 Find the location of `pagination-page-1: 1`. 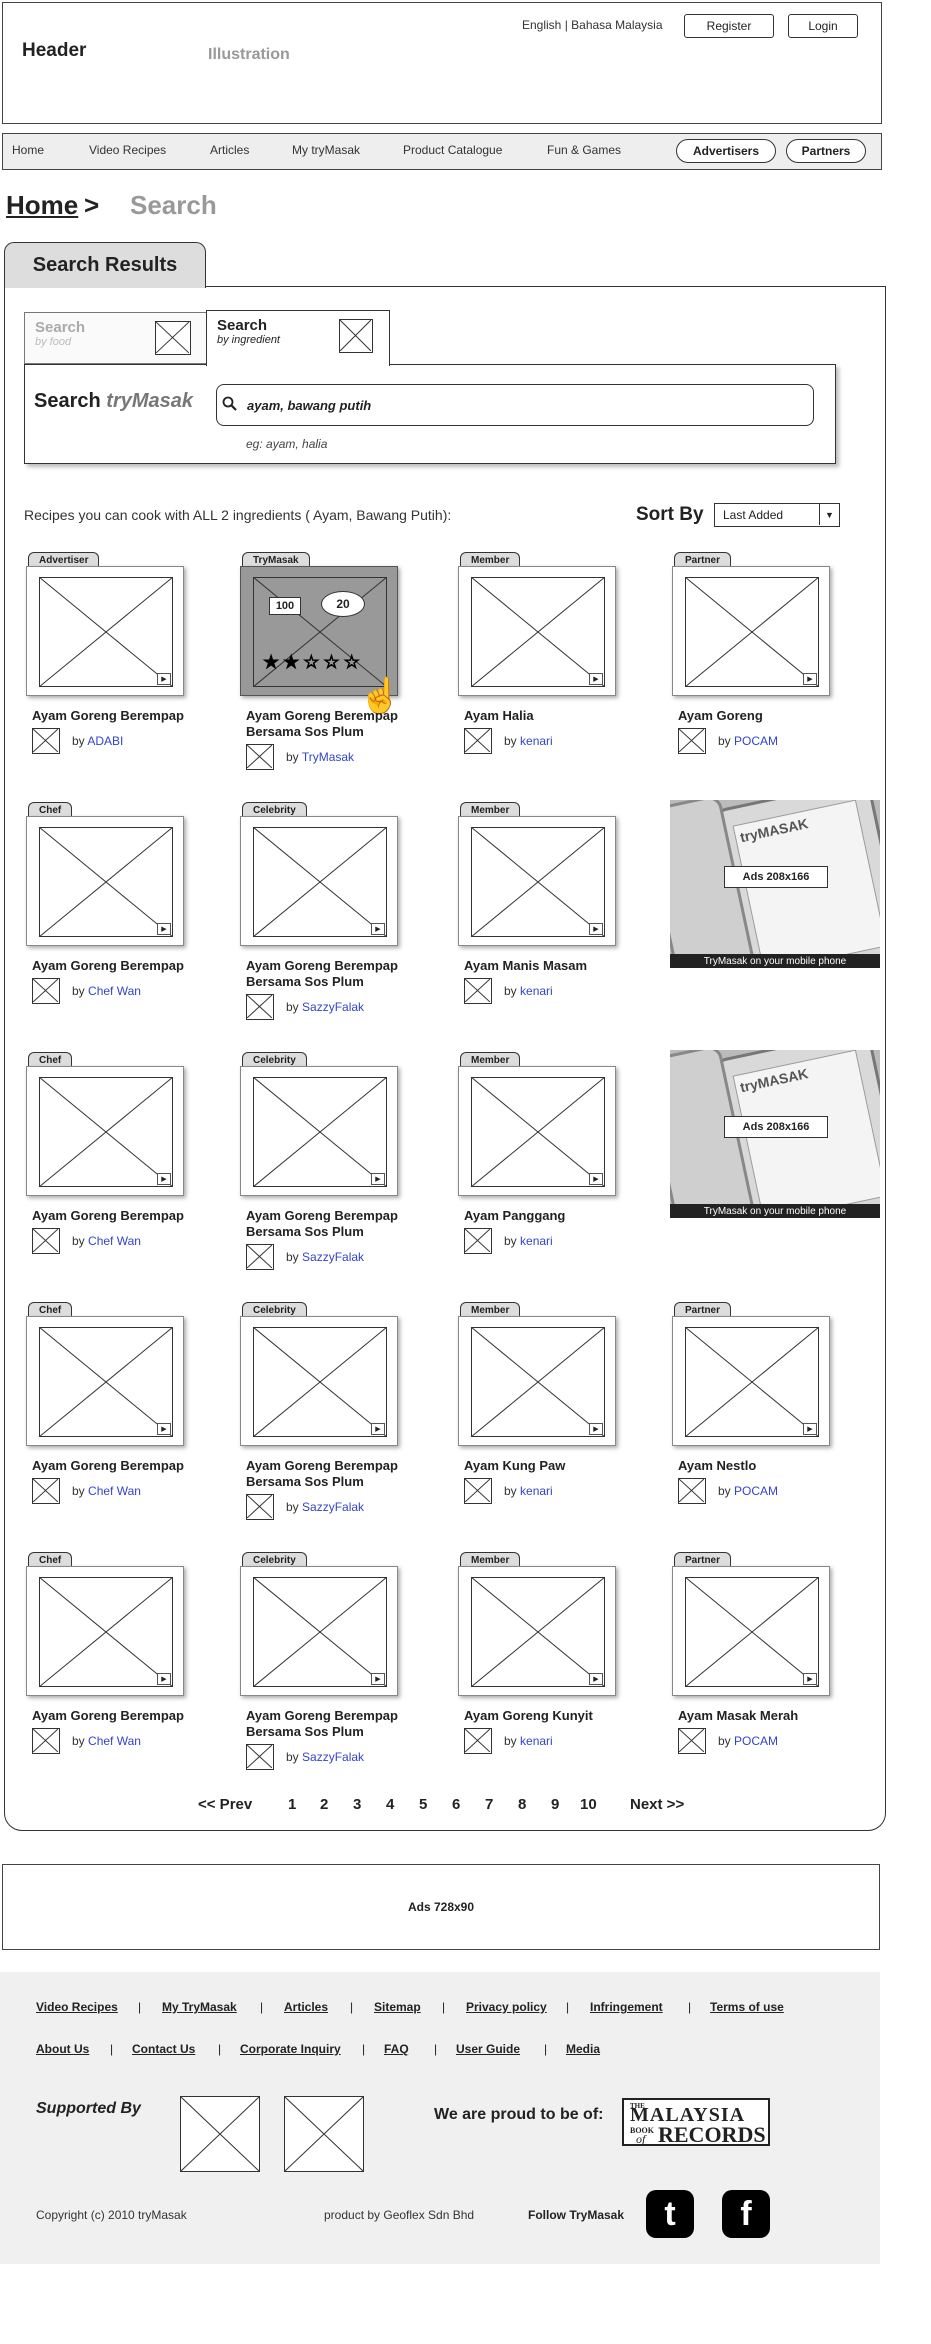

pagination-page-1: 1 is located at coordinates (292, 1804).